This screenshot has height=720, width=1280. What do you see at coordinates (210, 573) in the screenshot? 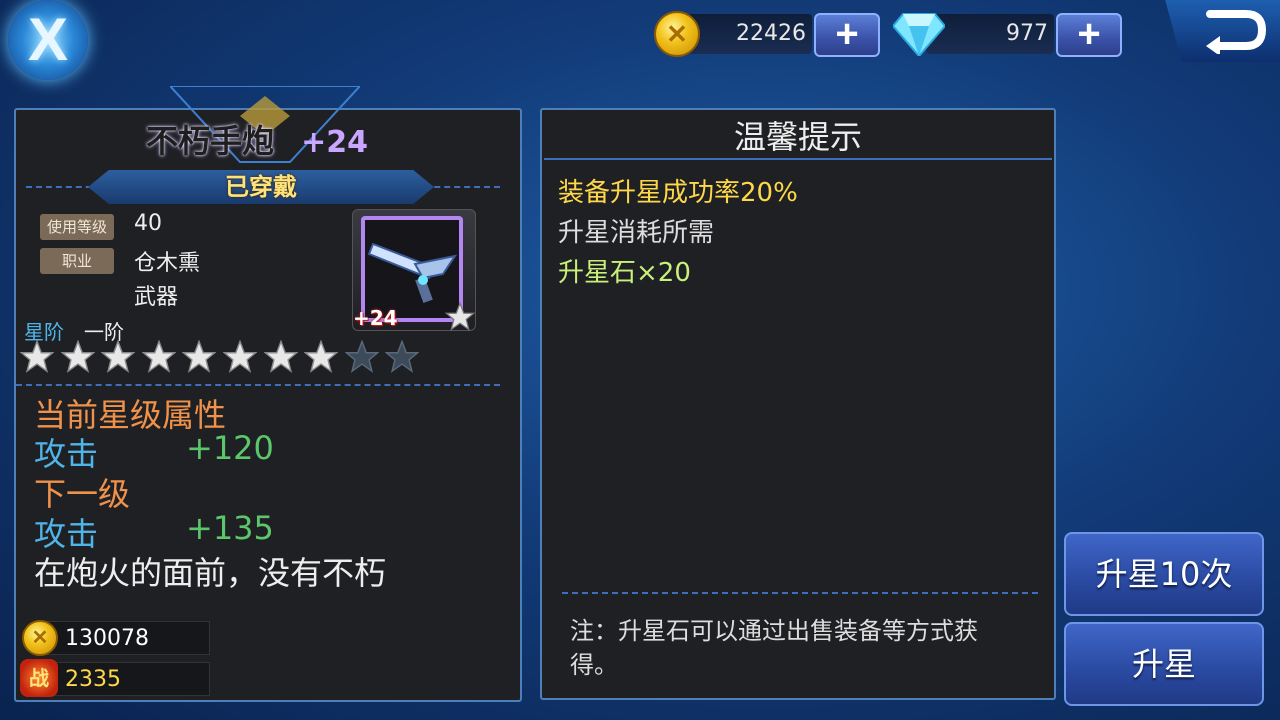
I see `flavor-text: 在炮火的面前，没有不朽` at bounding box center [210, 573].